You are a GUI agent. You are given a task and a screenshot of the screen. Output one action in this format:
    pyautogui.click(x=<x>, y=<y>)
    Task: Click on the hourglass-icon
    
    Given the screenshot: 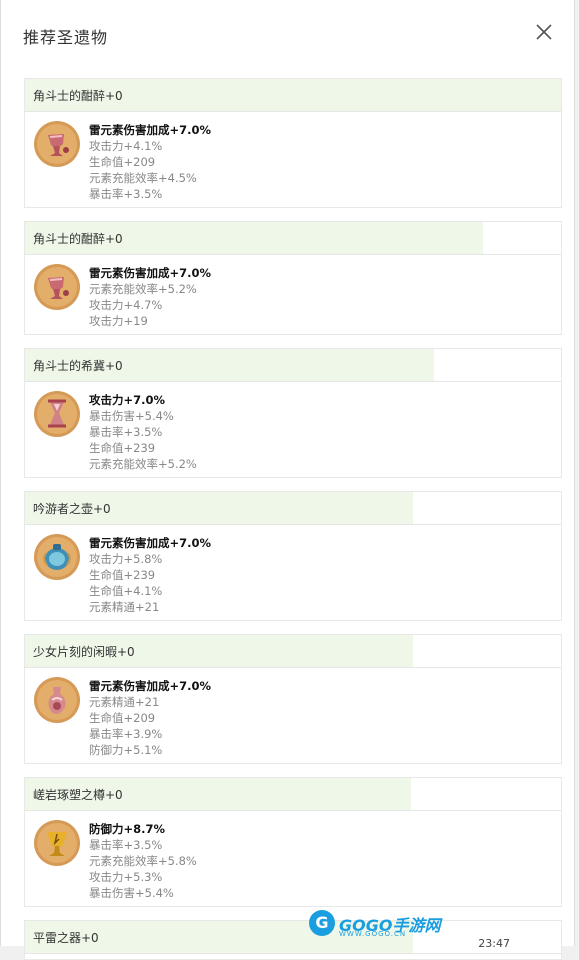 What is the action you would take?
    pyautogui.click(x=57, y=414)
    